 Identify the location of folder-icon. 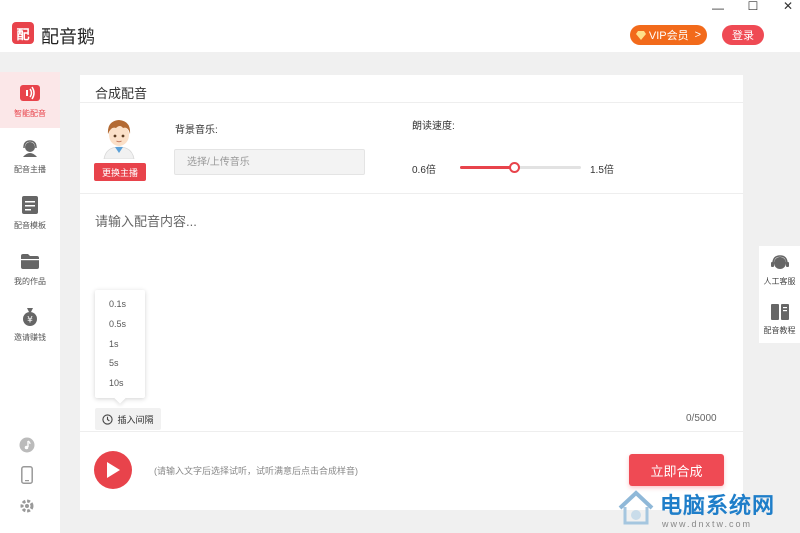
(30, 261).